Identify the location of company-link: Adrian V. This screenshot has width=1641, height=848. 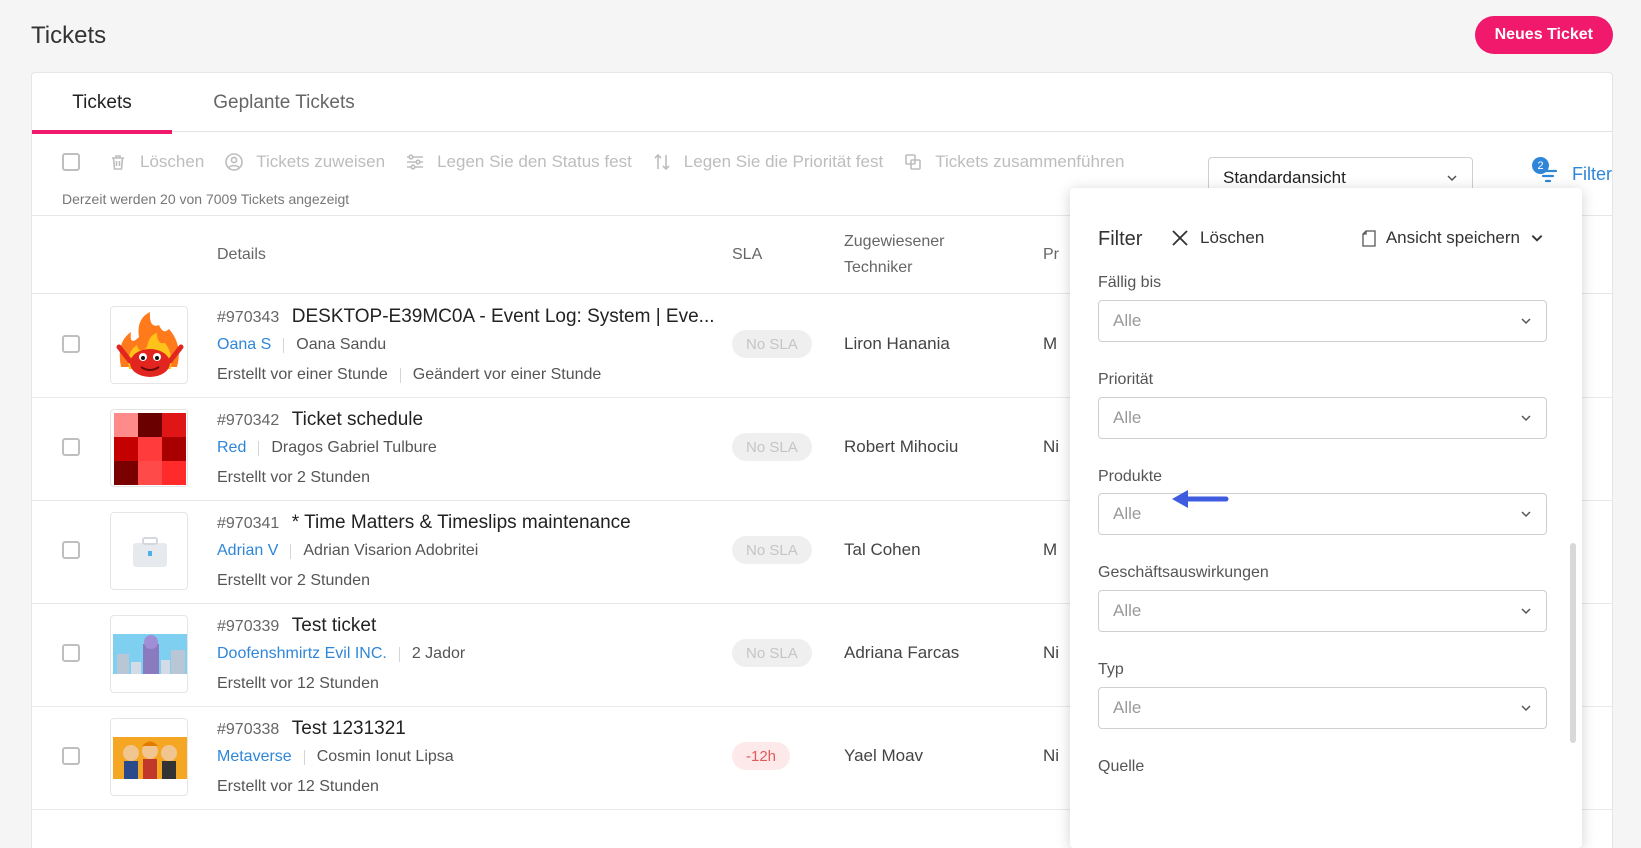
(247, 551).